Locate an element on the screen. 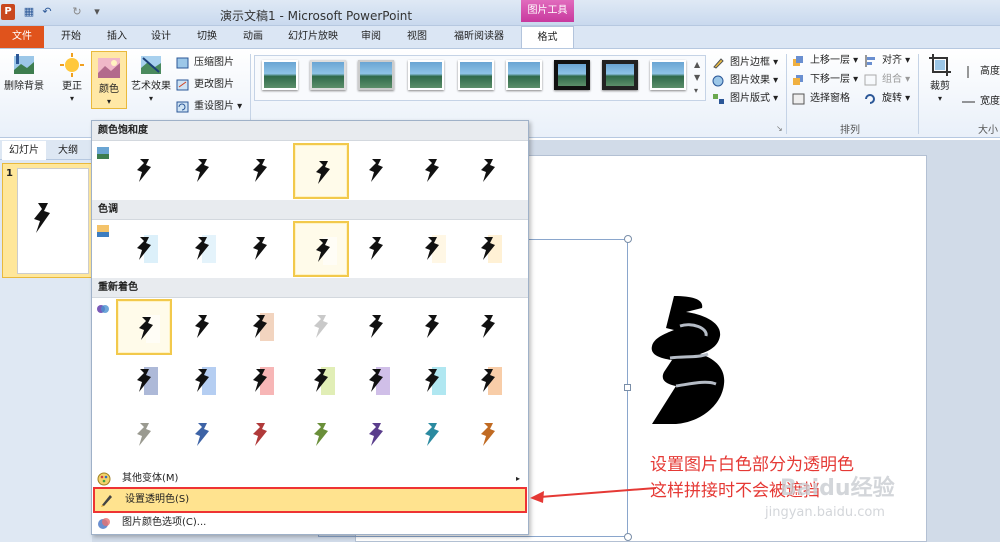 Image resolution: width=1000 pixels, height=542 pixels. window-title: 演示文稿1 - Microsoft PowerPoint is located at coordinates (316, 16).